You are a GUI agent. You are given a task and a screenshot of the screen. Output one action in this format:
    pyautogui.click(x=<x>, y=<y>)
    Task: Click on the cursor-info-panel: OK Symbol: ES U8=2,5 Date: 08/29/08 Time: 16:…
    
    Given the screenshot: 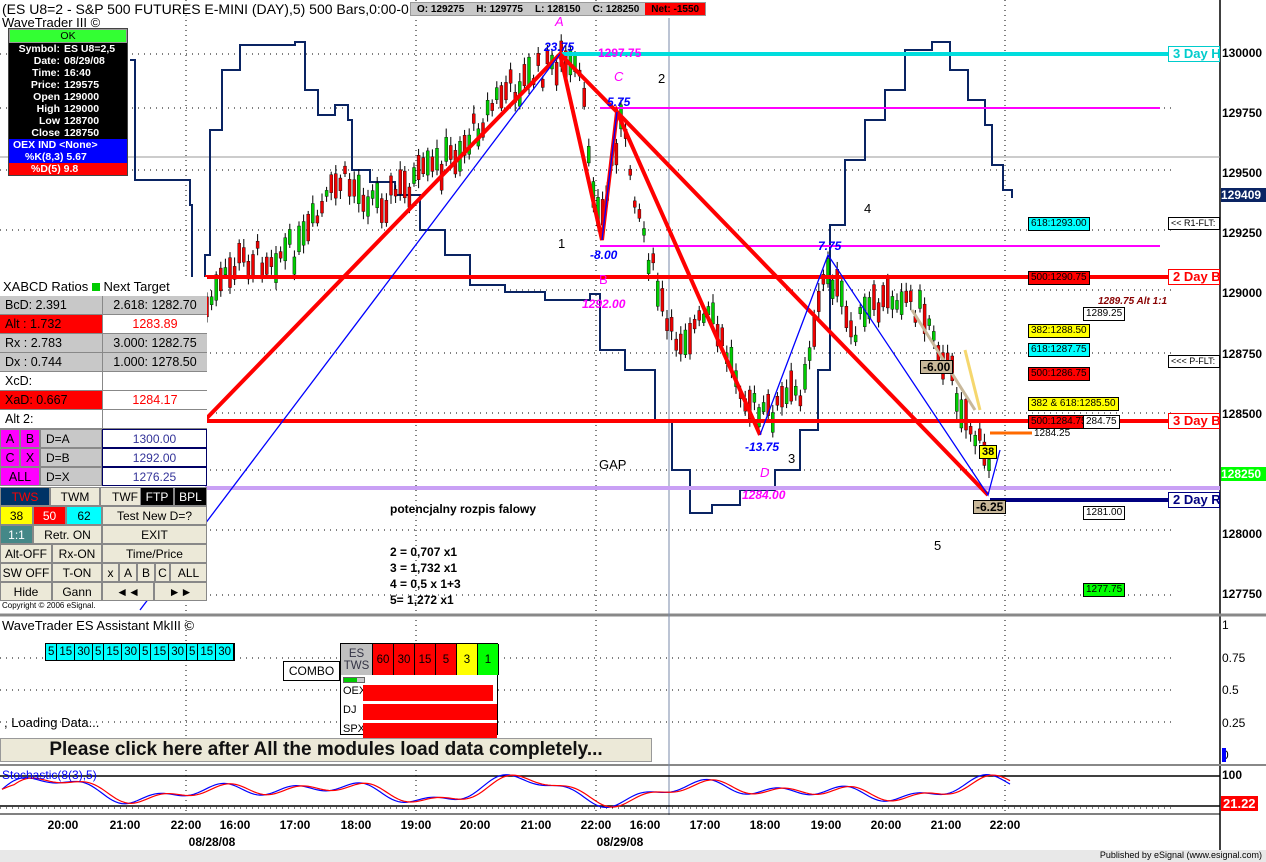 What is the action you would take?
    pyautogui.click(x=68, y=102)
    